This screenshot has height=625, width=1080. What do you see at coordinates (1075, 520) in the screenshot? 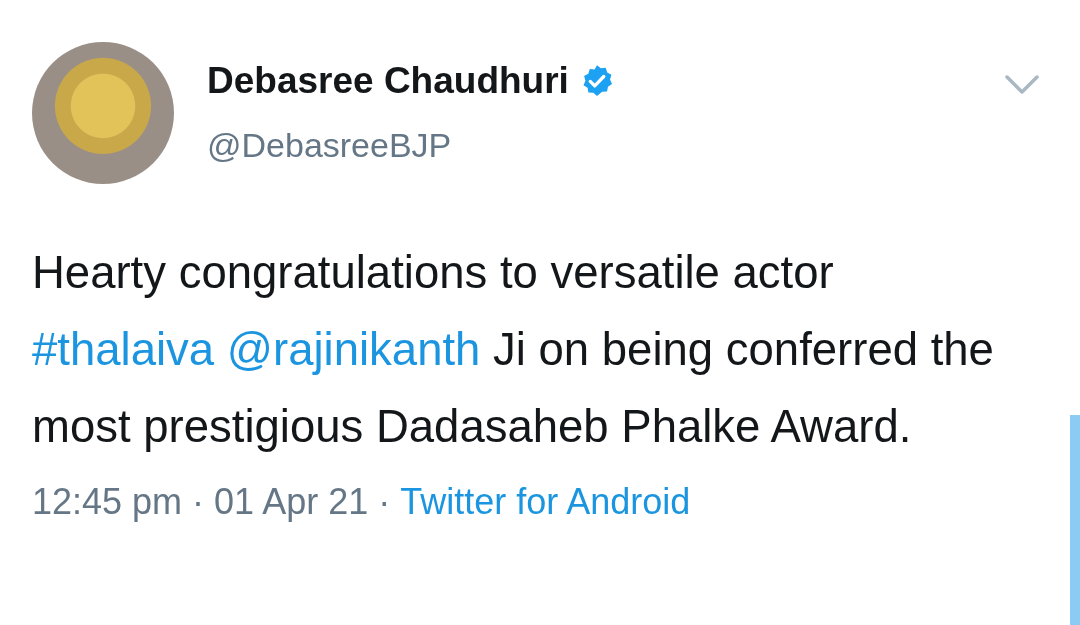
I see `scrollbar-drawing` at bounding box center [1075, 520].